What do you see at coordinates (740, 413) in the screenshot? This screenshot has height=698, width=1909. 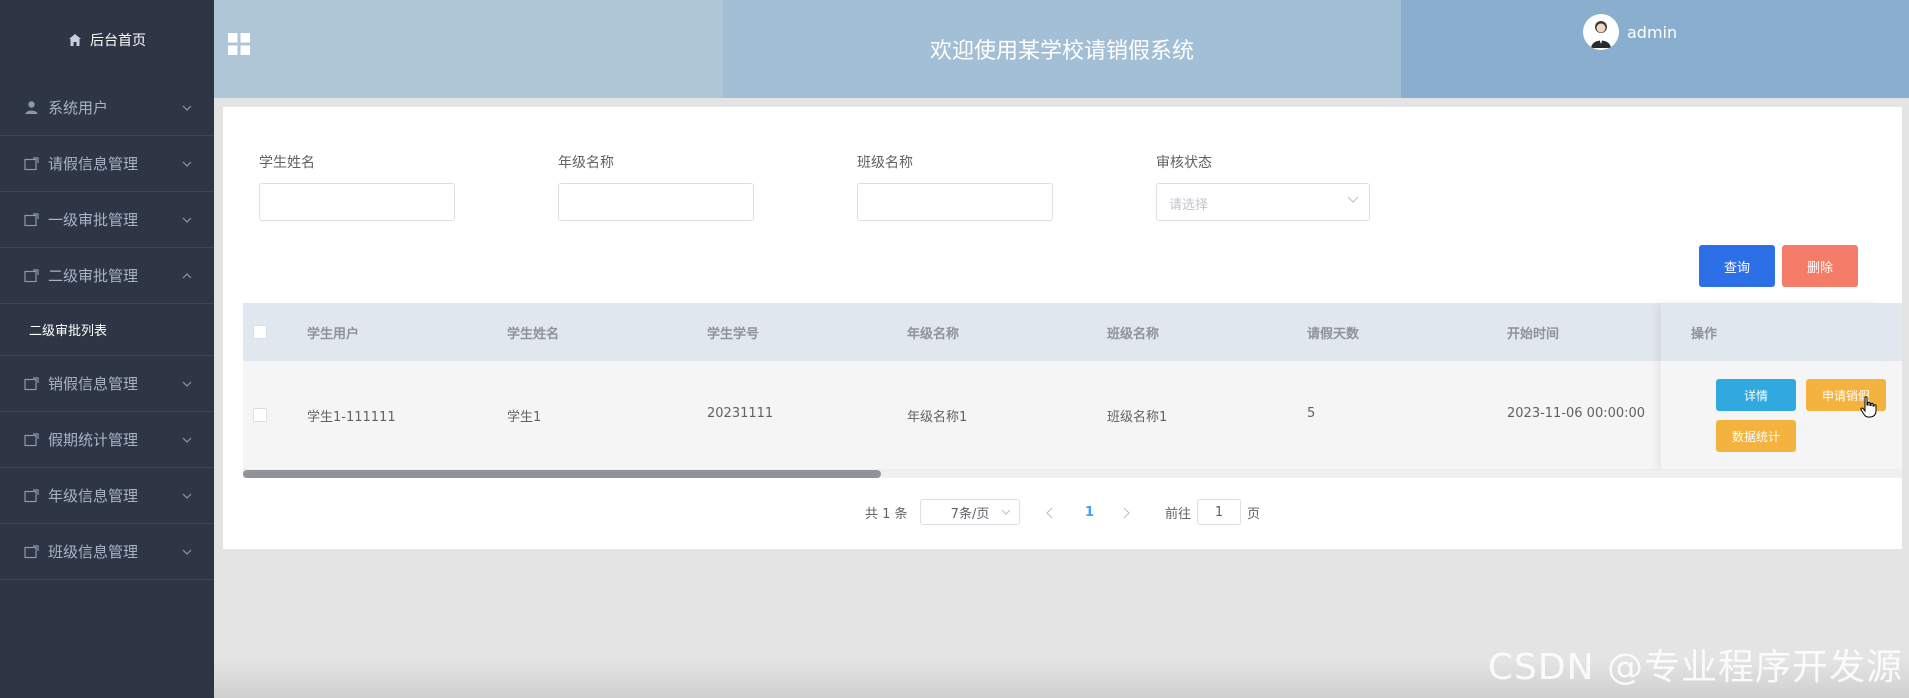 I see `cell-student-no: 20231111` at bounding box center [740, 413].